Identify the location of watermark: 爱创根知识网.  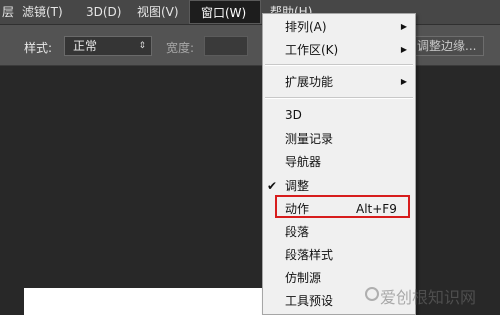
(428, 297).